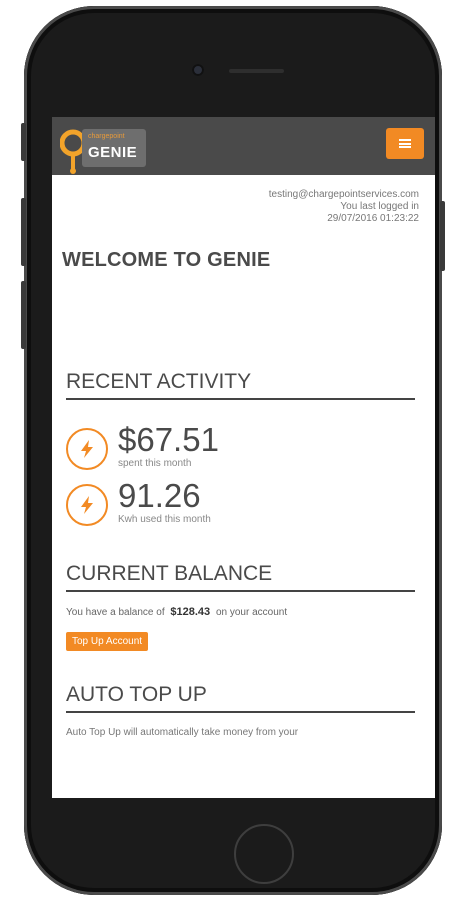  Describe the element at coordinates (379, 206) in the screenshot. I see `last-login-label: You last logged in` at that location.